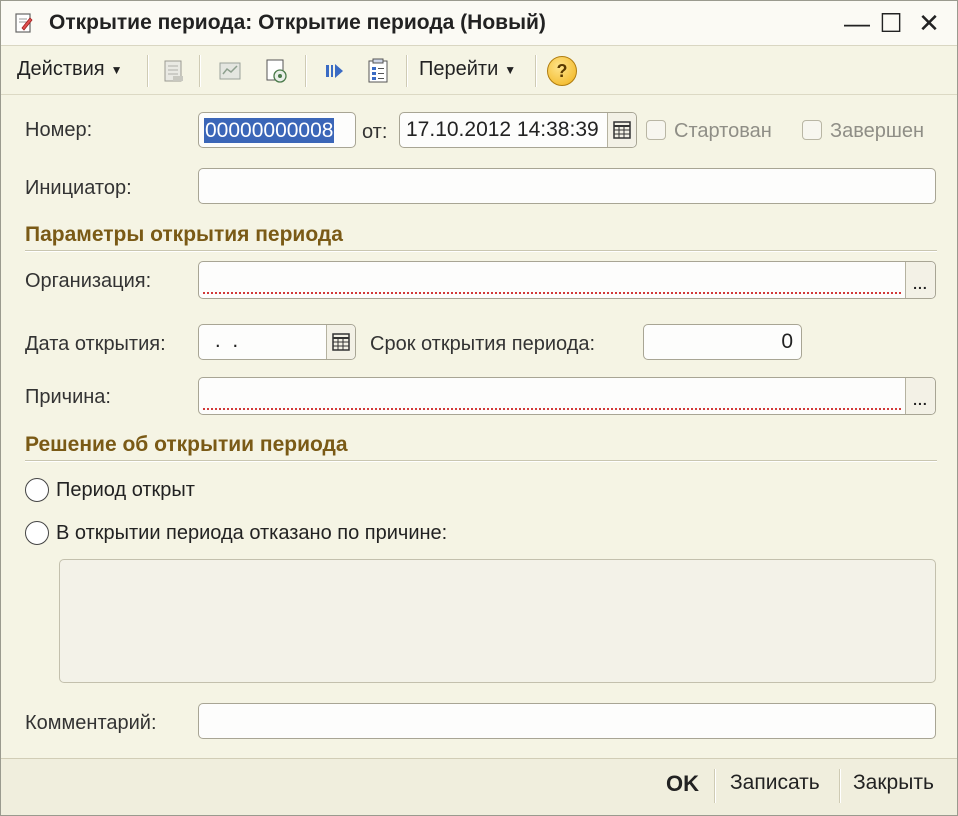  I want to click on period-open-label: Период открыт, so click(125, 490).